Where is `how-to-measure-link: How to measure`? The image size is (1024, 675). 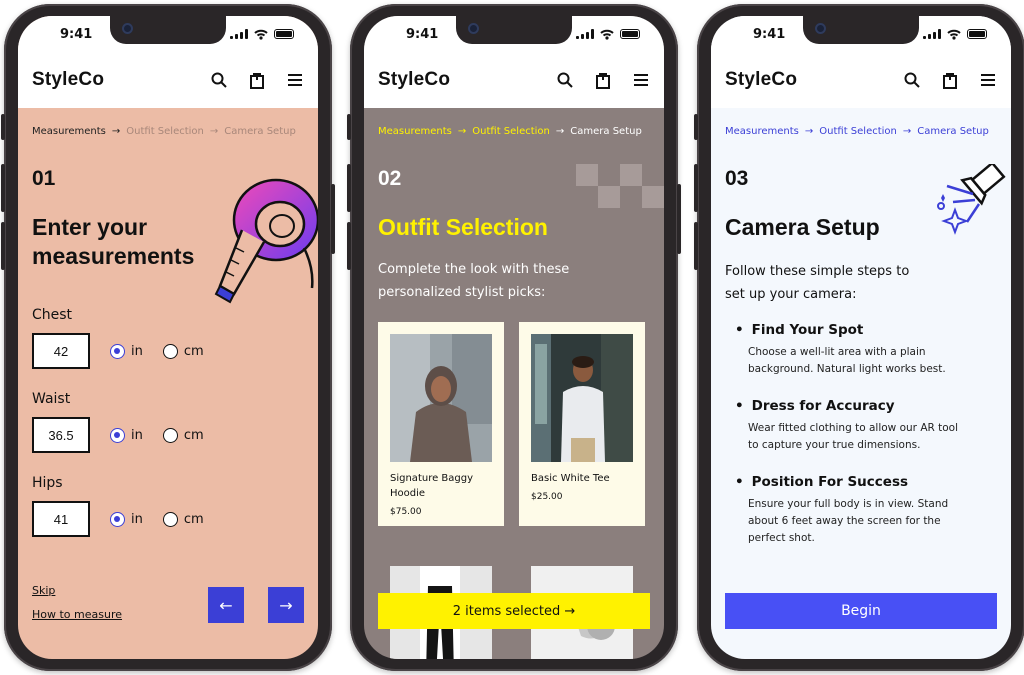 how-to-measure-link: How to measure is located at coordinates (77, 614).